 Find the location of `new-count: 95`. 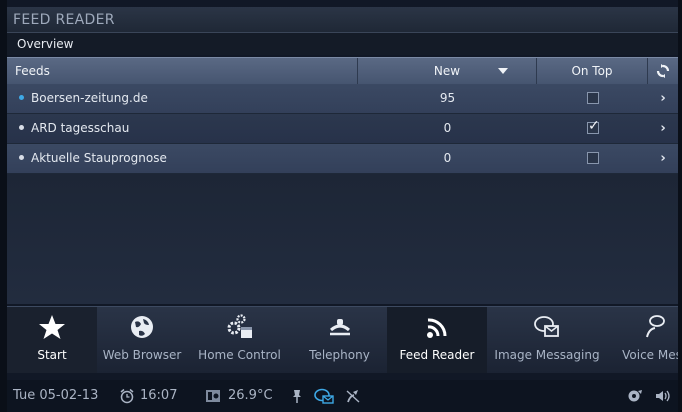

new-count: 95 is located at coordinates (447, 98).